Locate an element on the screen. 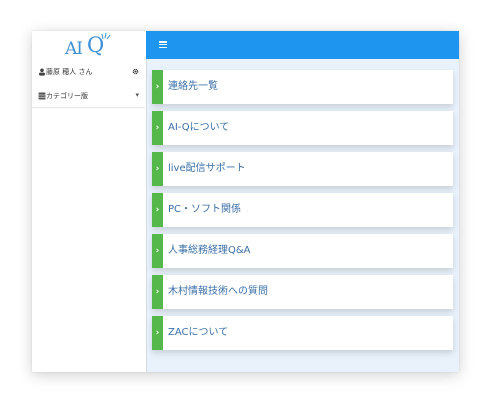 This screenshot has height=402, width=490. card-title: AI-Qについて is located at coordinates (199, 127).